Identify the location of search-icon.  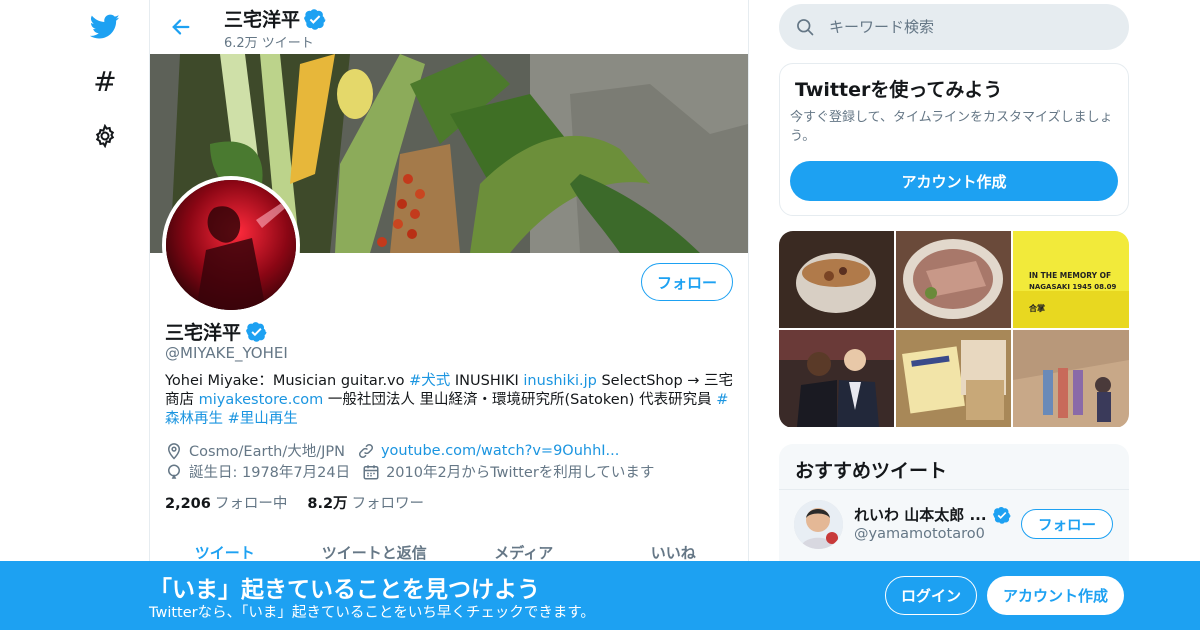
(805, 27).